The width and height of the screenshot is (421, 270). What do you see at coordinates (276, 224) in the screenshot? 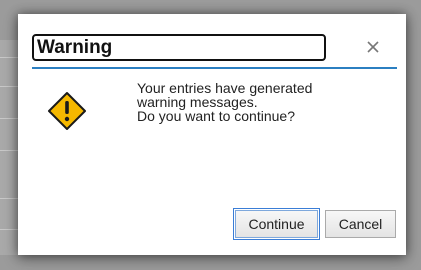
I see `continue-button: Continue` at bounding box center [276, 224].